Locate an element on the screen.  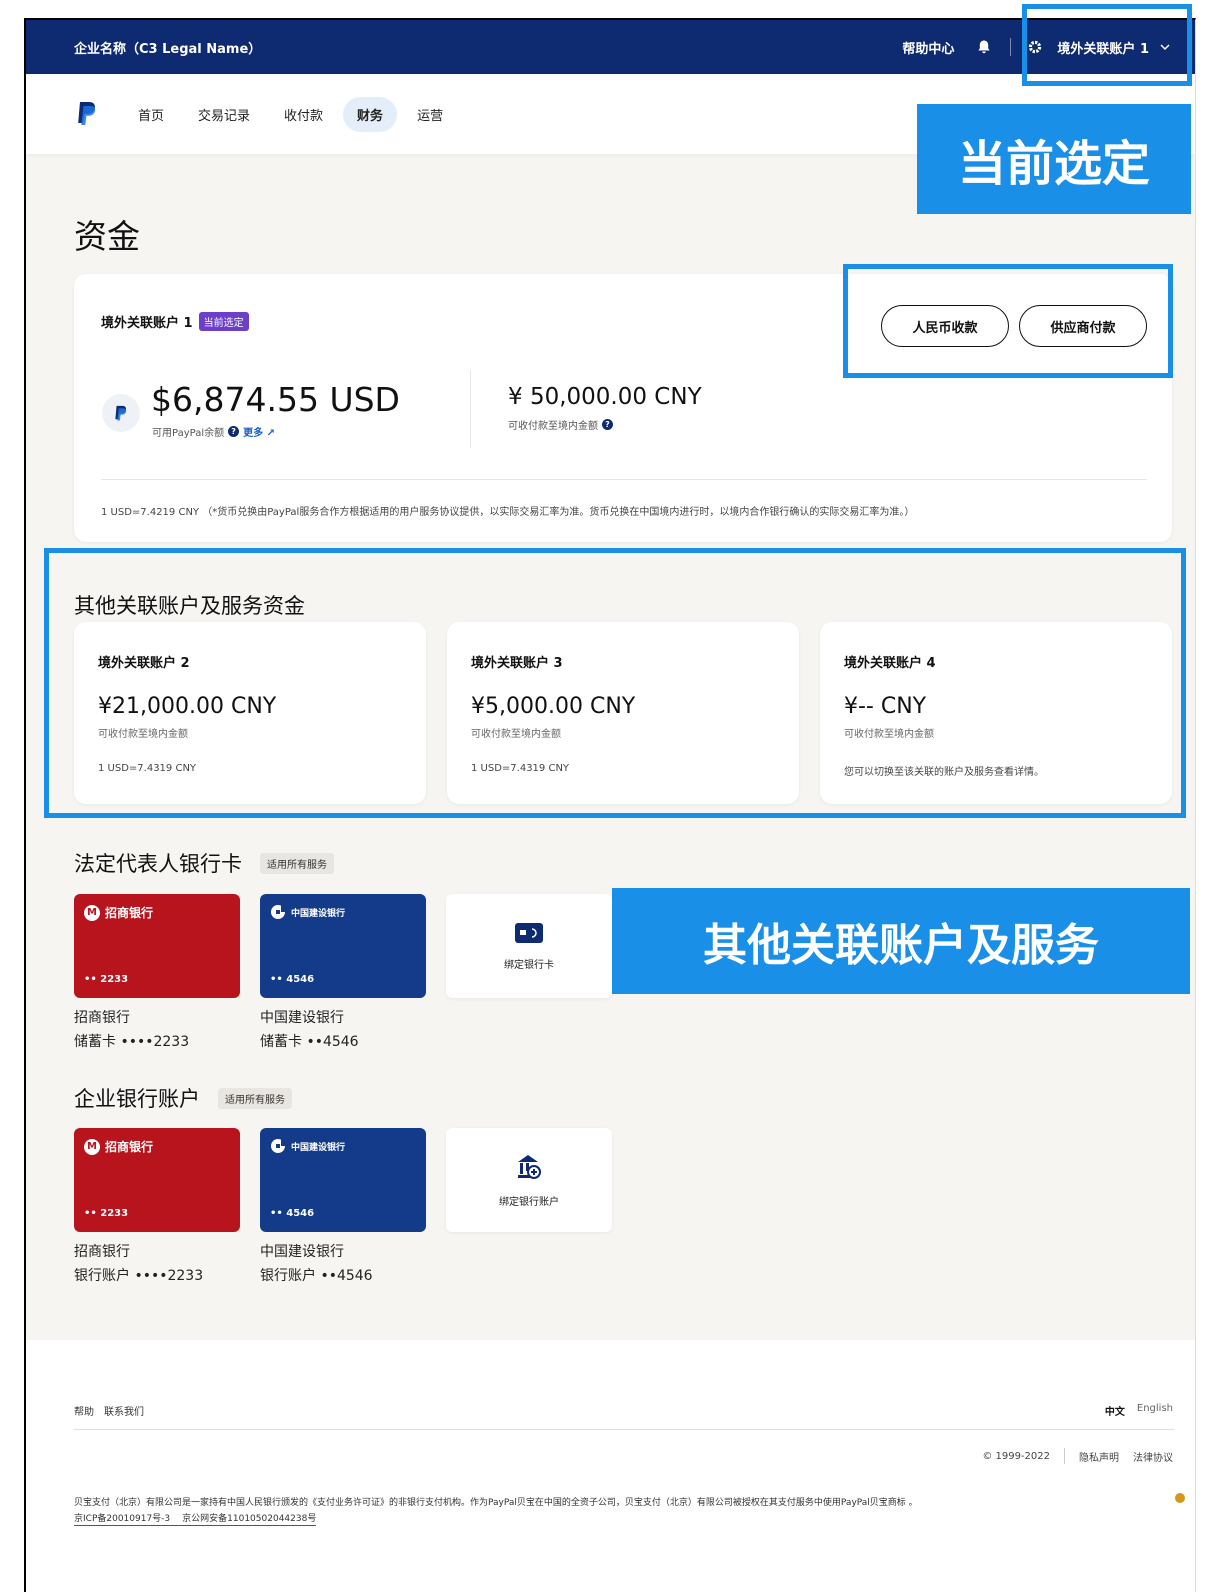
paypal-balance-icon is located at coordinates (121, 413).